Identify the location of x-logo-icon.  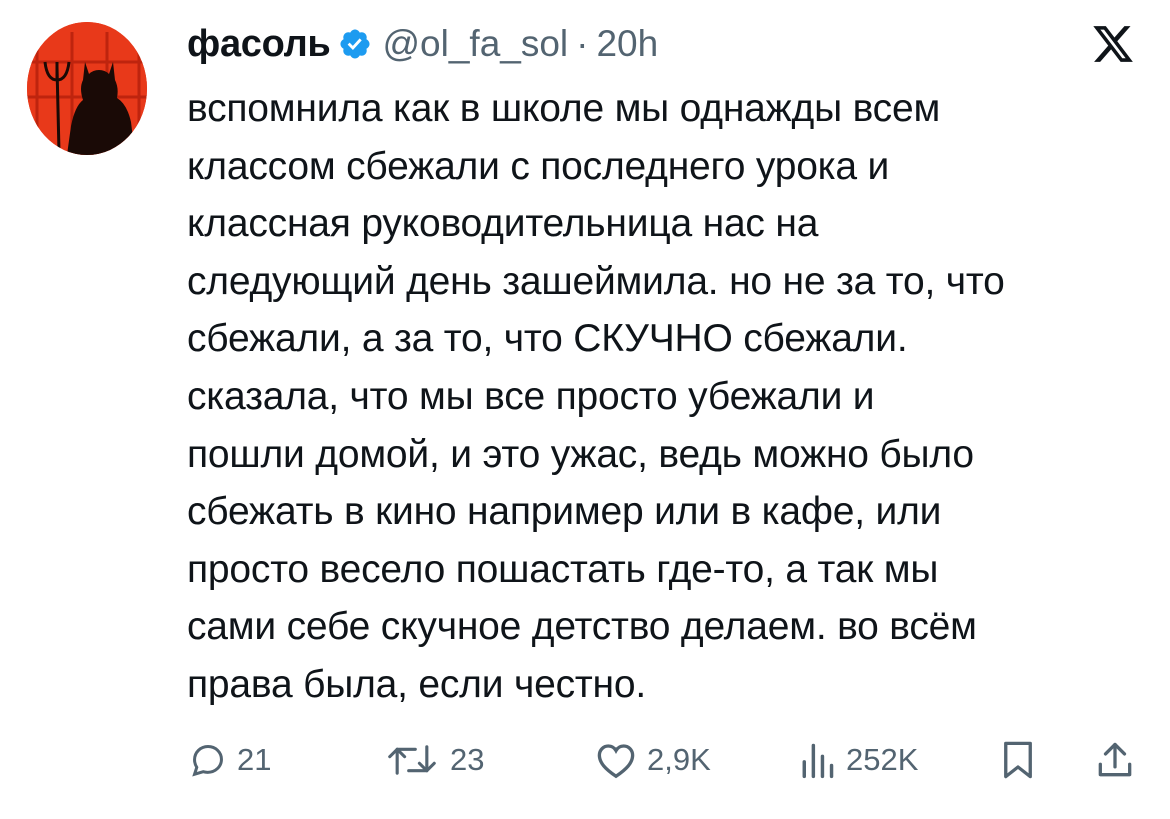
(1113, 44).